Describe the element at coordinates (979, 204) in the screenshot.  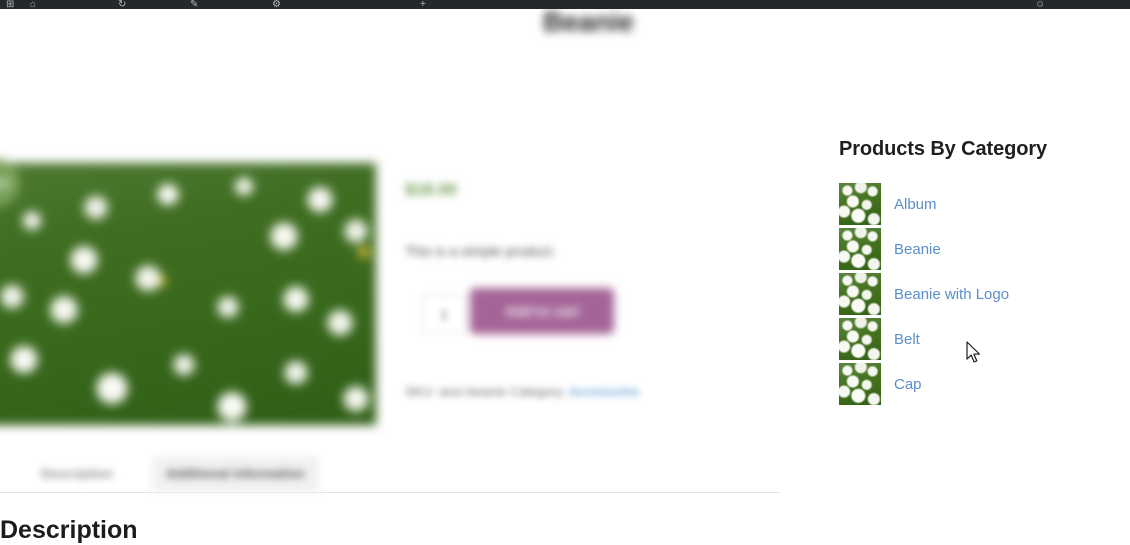
I see `list-item: Album` at that location.